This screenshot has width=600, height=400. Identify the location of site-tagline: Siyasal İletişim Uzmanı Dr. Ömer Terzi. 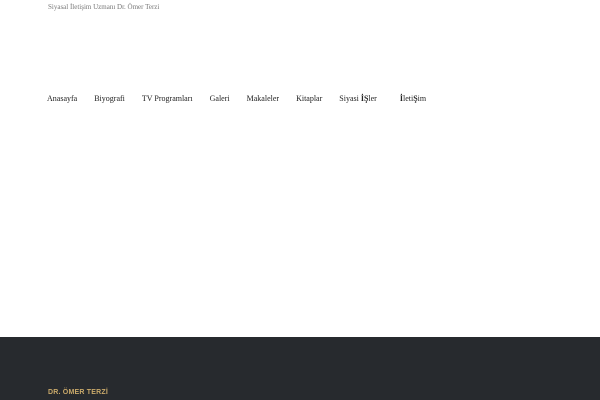
(104, 7).